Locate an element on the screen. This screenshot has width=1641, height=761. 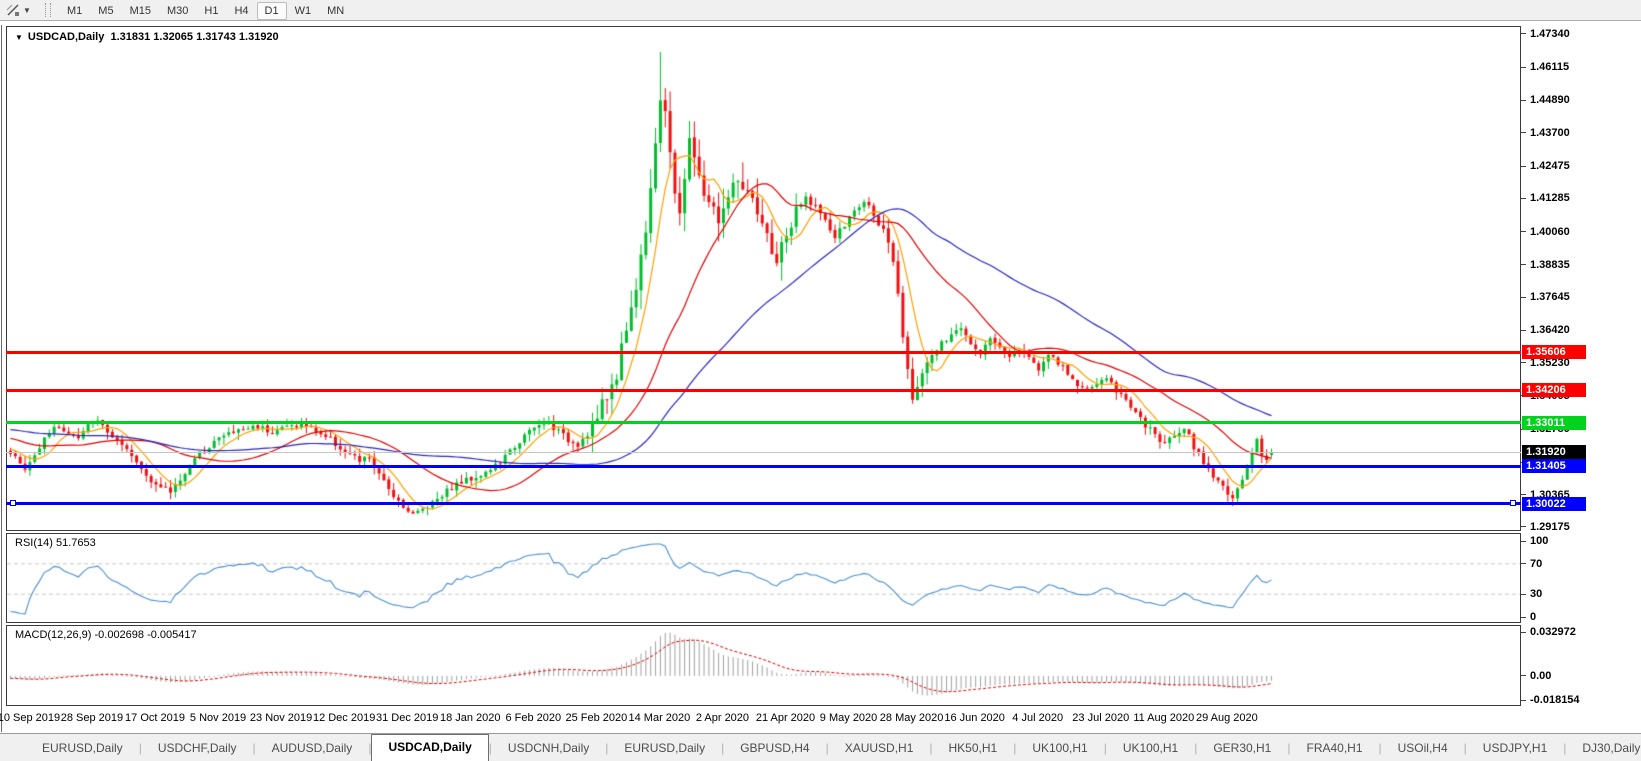
tab-ger30-h1-11: GER30,H1 is located at coordinates (1242, 748).